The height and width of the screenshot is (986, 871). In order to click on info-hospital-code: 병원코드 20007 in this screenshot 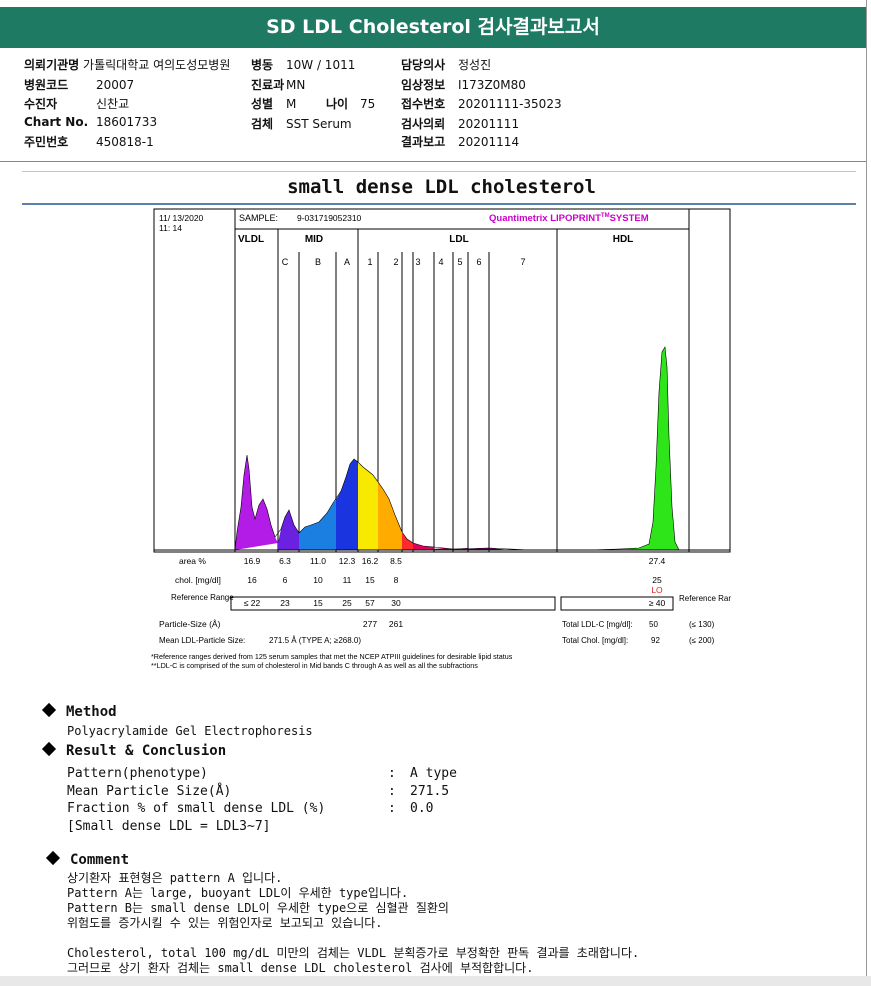, I will do `click(79, 85)`.